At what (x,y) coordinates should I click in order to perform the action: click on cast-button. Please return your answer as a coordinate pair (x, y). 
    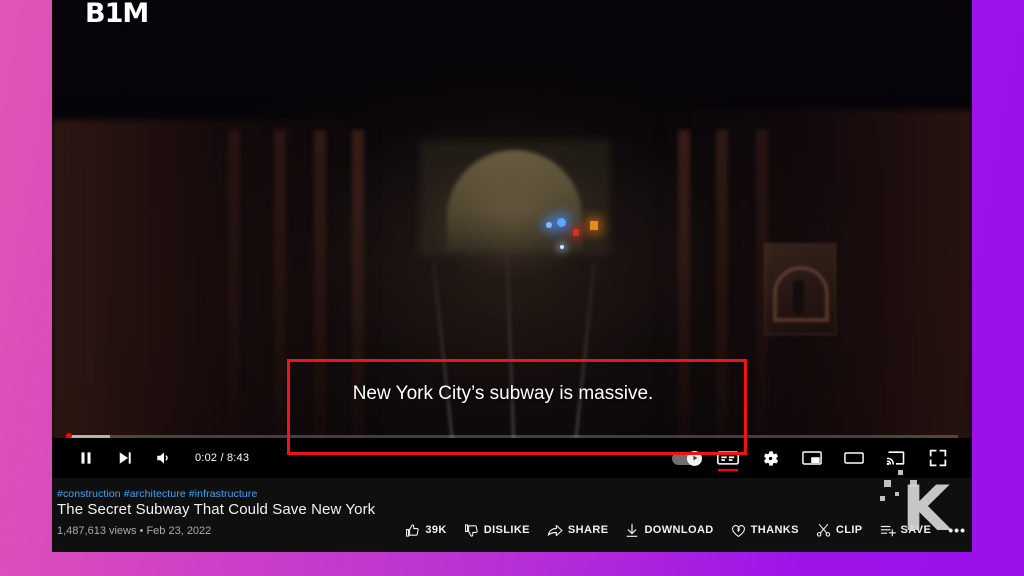
    Looking at the image, I should click on (896, 458).